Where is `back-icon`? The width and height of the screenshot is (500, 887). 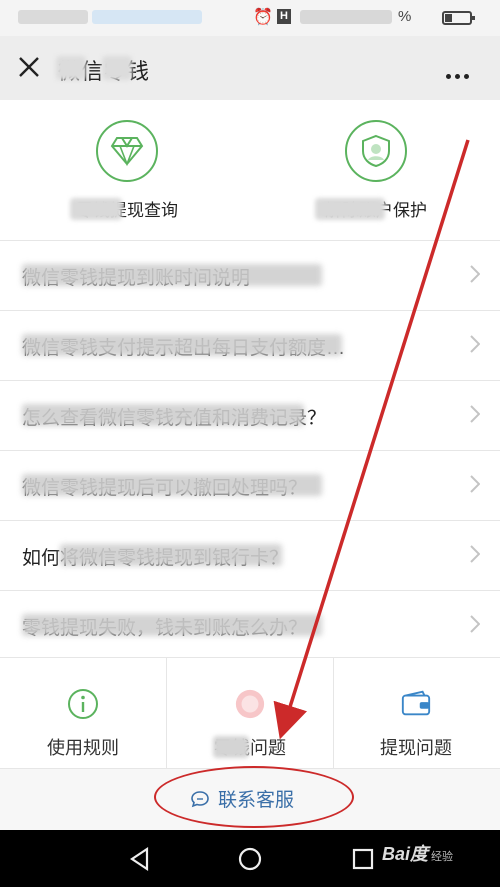
back-icon is located at coordinates (140, 859).